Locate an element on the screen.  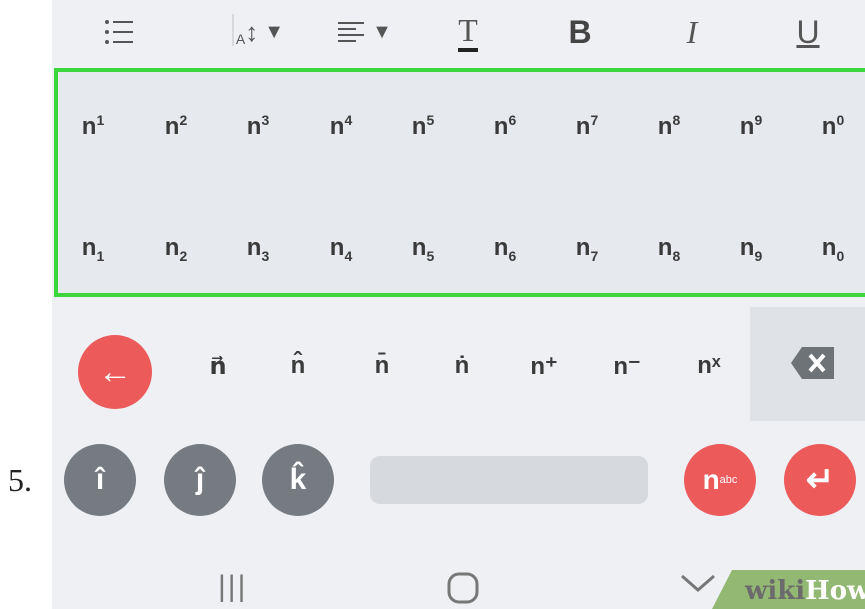
superscript-key: n7 is located at coordinates (587, 126).